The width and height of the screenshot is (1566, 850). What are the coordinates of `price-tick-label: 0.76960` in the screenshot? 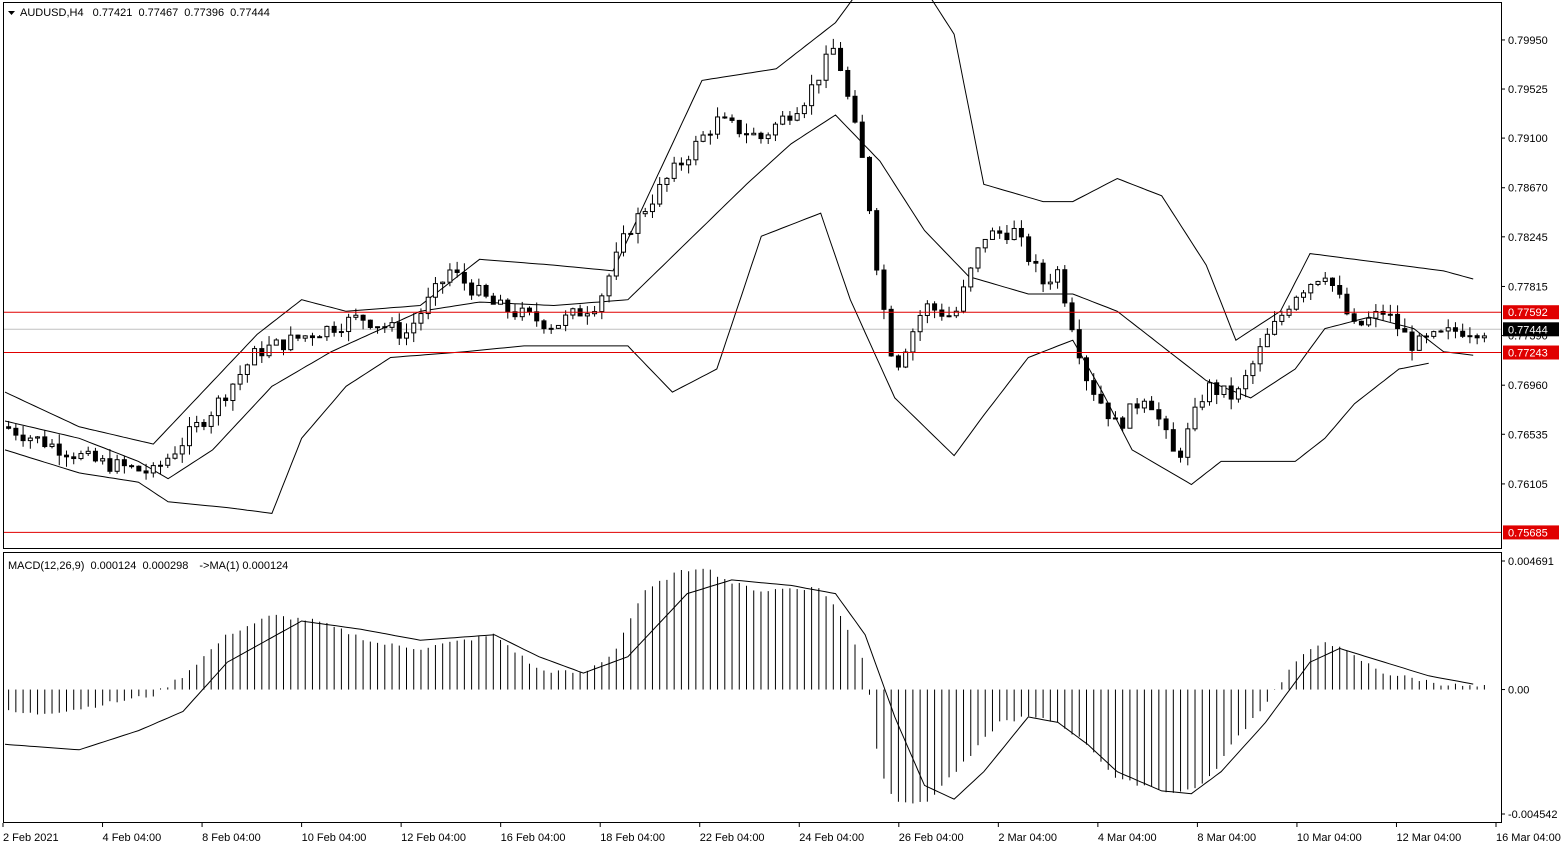 It's located at (1528, 386).